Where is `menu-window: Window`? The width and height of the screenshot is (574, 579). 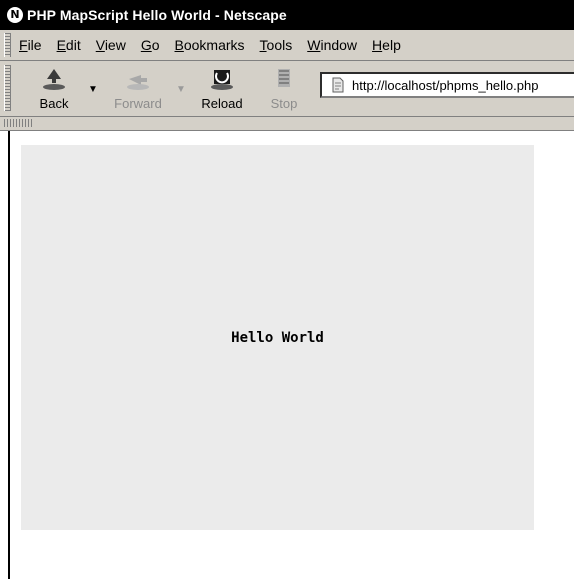 menu-window: Window is located at coordinates (332, 45).